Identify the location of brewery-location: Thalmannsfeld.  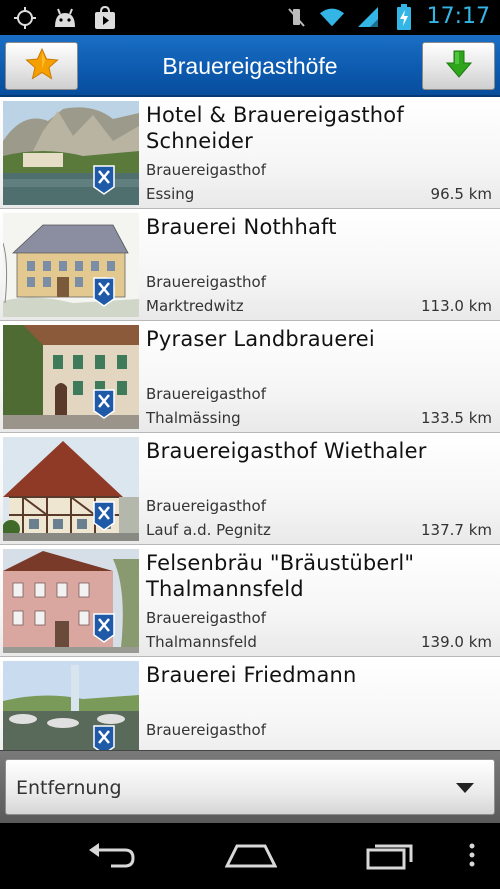
(201, 642).